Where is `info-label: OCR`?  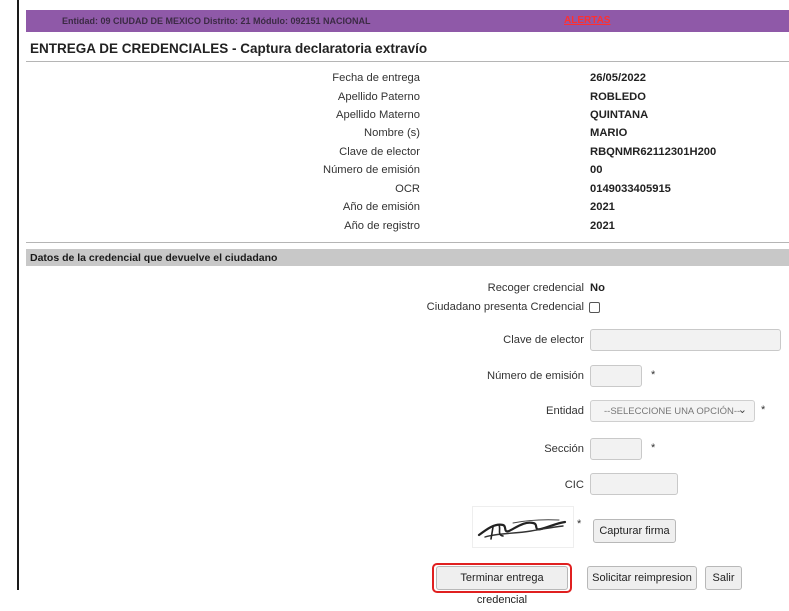
info-label: OCR is located at coordinates (407, 189).